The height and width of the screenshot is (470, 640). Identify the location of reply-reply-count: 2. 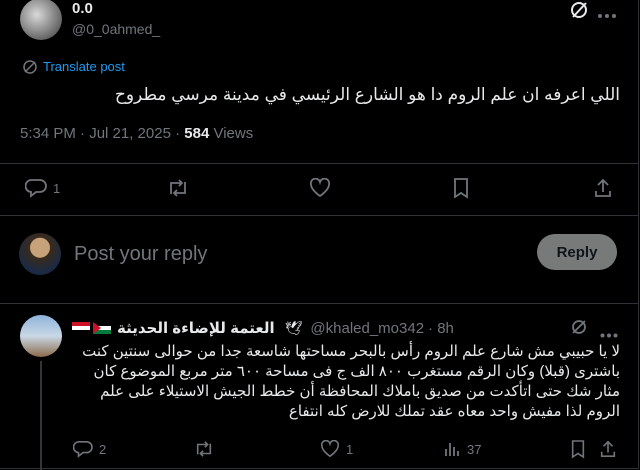
(103, 449).